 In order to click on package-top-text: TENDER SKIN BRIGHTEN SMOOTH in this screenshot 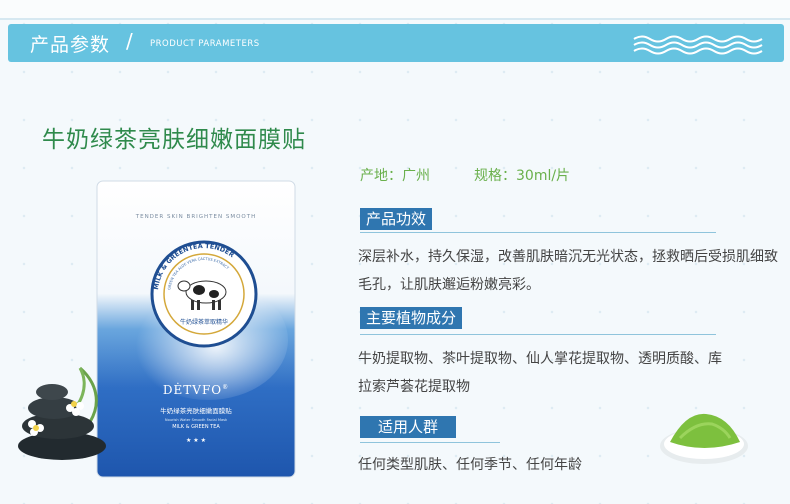, I will do `click(196, 217)`.